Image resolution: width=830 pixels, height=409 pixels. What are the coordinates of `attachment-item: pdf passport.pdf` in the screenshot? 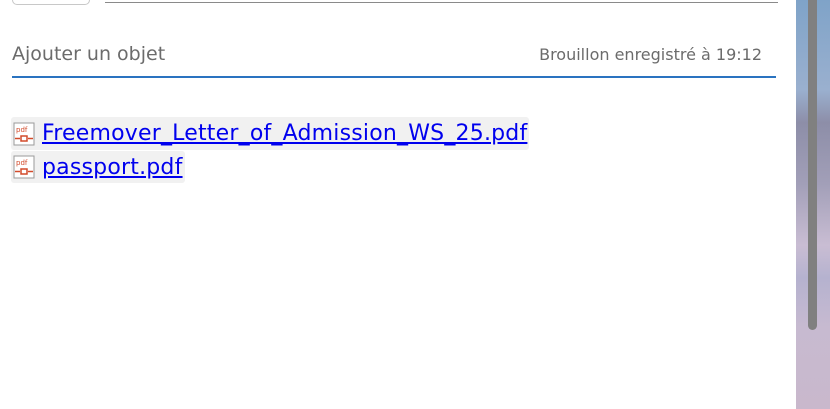 It's located at (98, 167).